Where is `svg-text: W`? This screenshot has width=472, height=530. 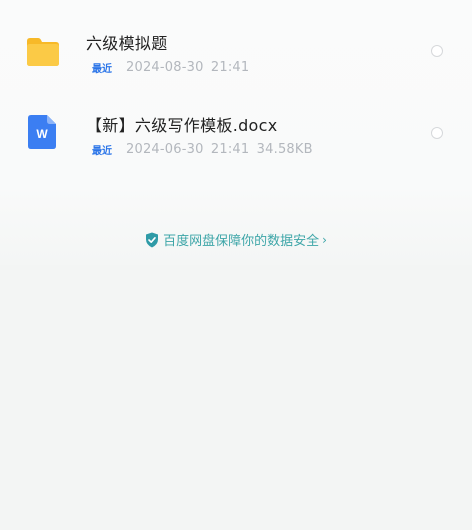
svg-text: W is located at coordinates (42, 134).